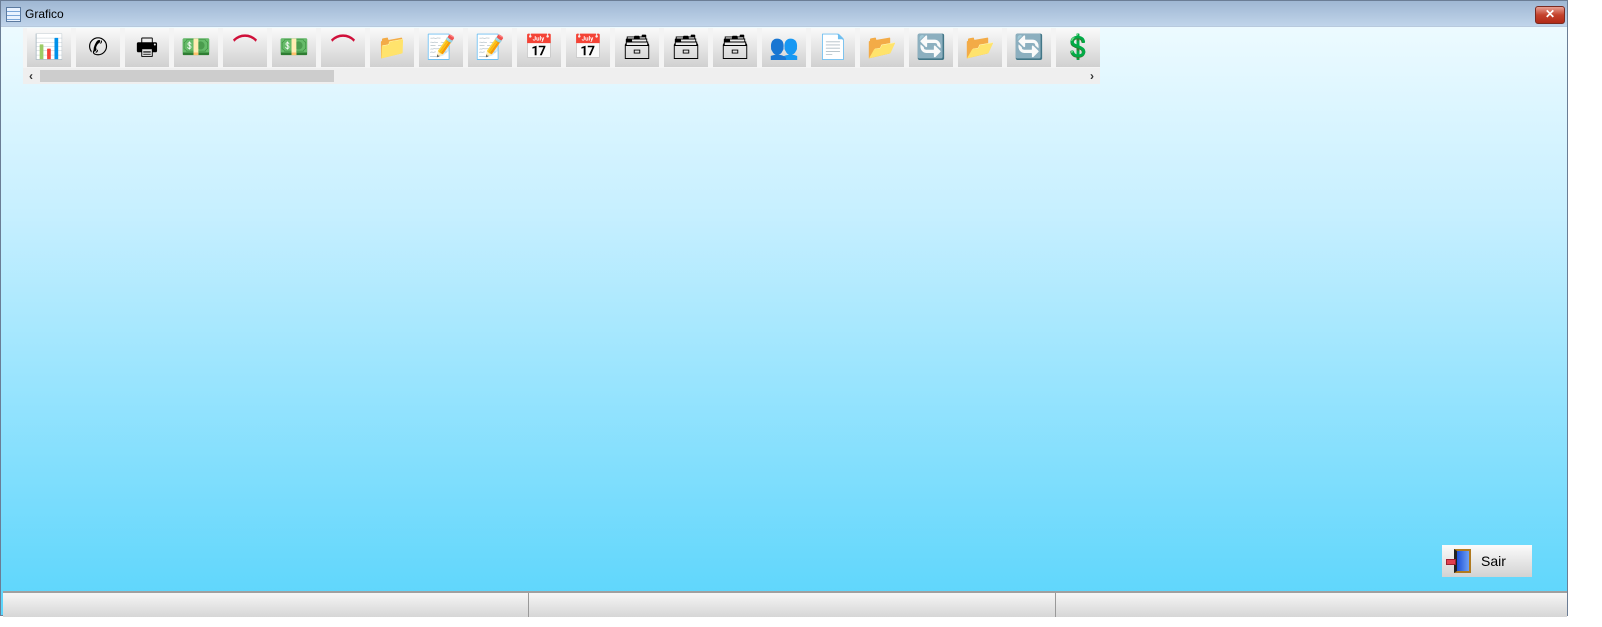  Describe the element at coordinates (1092, 76) in the screenshot. I see `scroll-right-arrow: ›` at that location.